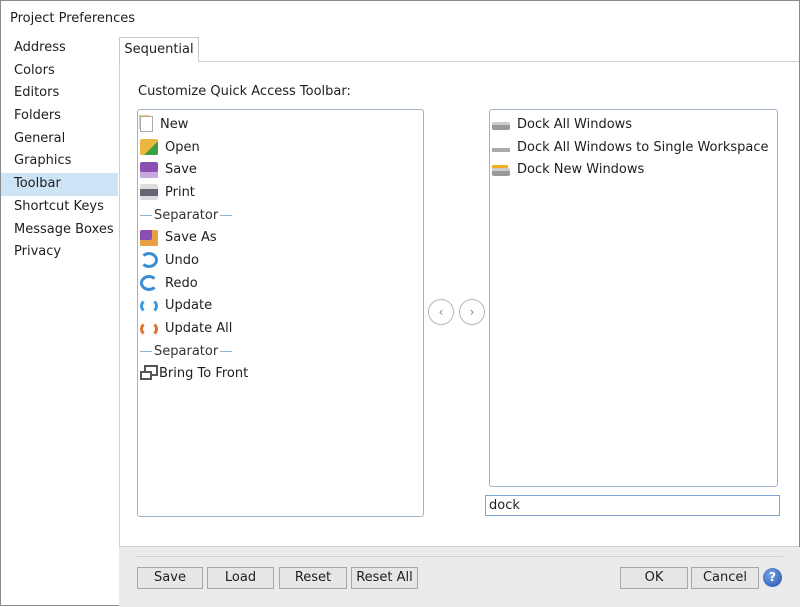 Image resolution: width=800 pixels, height=607 pixels. Describe the element at coordinates (204, 374) in the screenshot. I see `item-label: Bring To Front` at that location.